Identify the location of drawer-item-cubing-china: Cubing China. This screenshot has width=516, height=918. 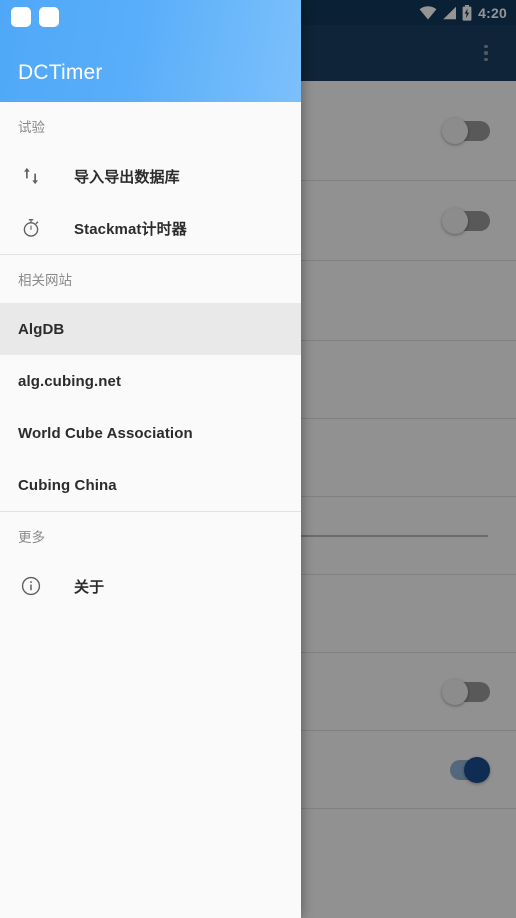
(150, 485).